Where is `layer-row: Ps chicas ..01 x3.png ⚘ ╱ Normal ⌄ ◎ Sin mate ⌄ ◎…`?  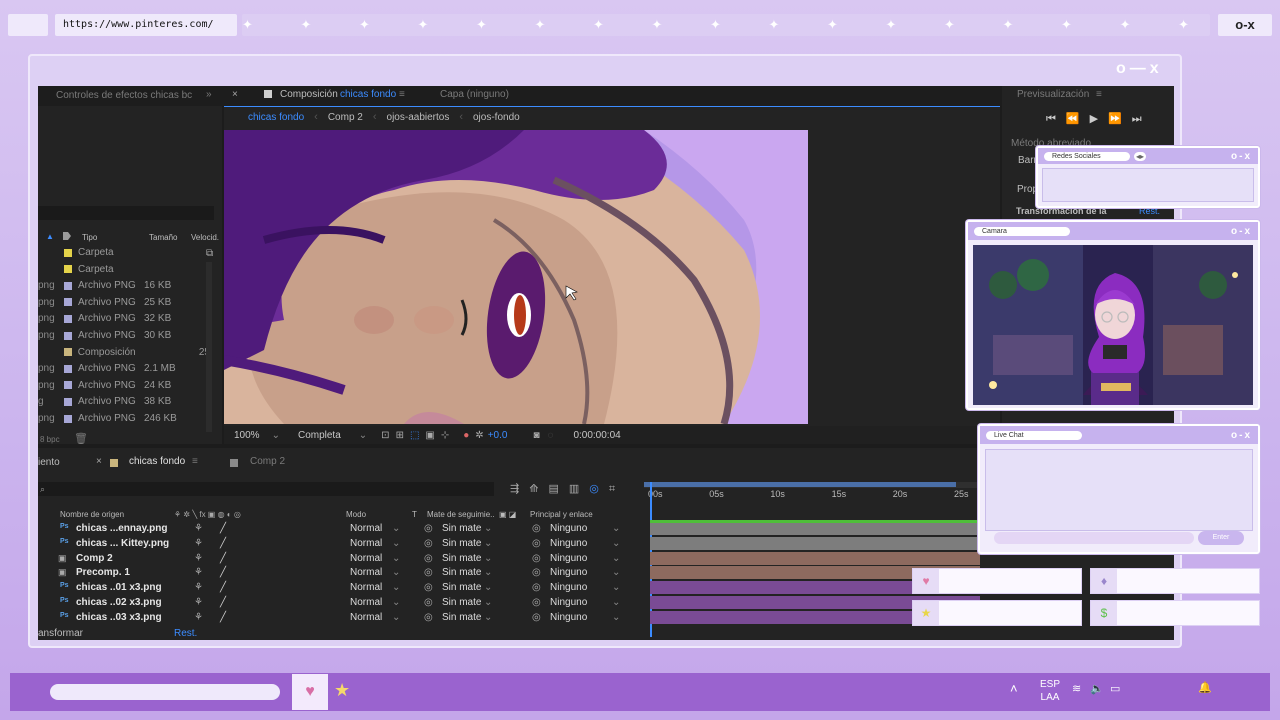 layer-row: Ps chicas ..01 x3.png ⚘ ╱ Normal ⌄ ◎ Sin mate ⌄ ◎… is located at coordinates (356, 588).